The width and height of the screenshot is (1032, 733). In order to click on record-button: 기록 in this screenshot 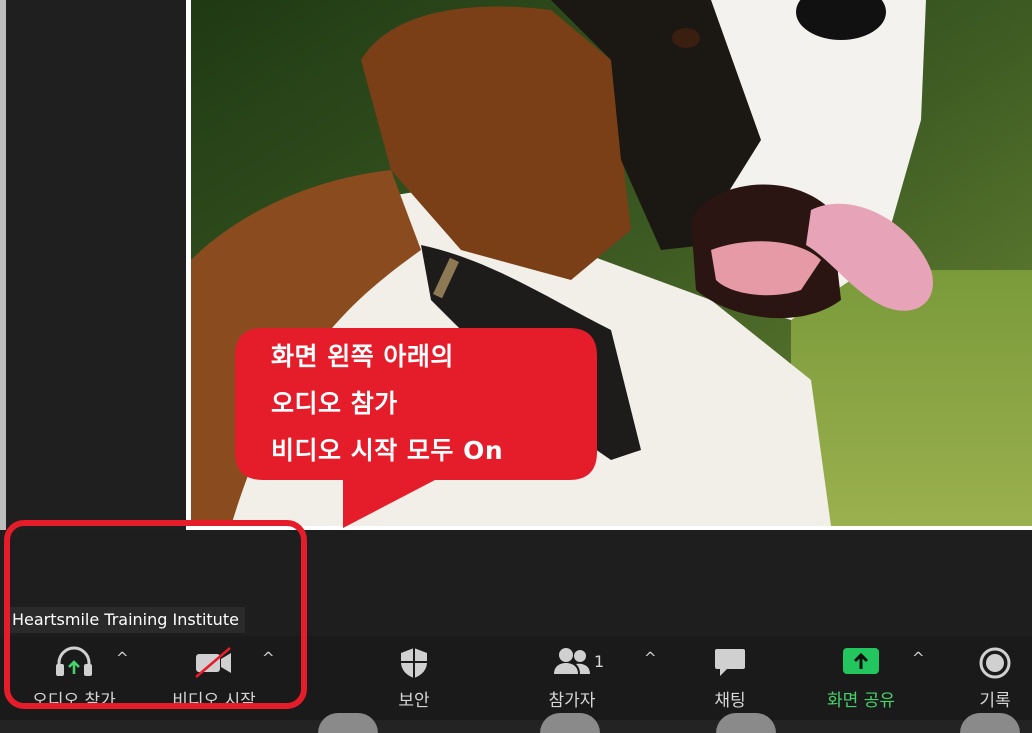, I will do `click(994, 678)`.